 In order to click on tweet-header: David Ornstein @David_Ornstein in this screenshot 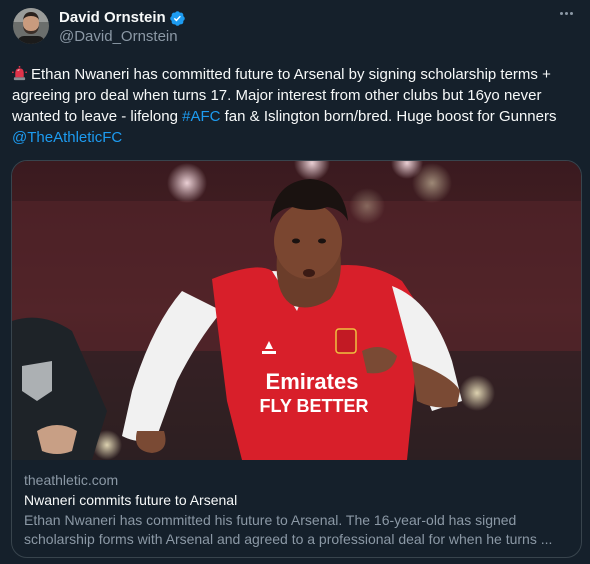, I will do `click(295, 29)`.